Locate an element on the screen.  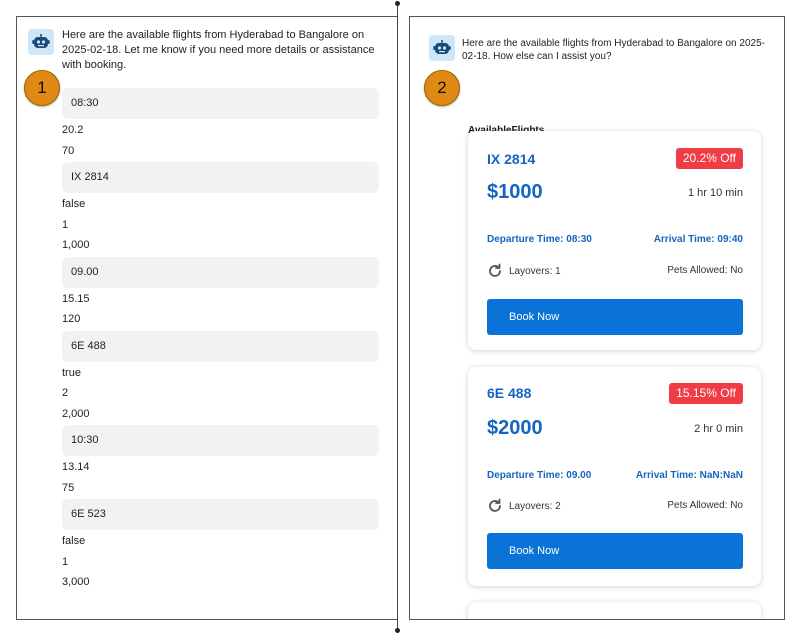
raw-value-pill: 08:30 is located at coordinates (220, 103).